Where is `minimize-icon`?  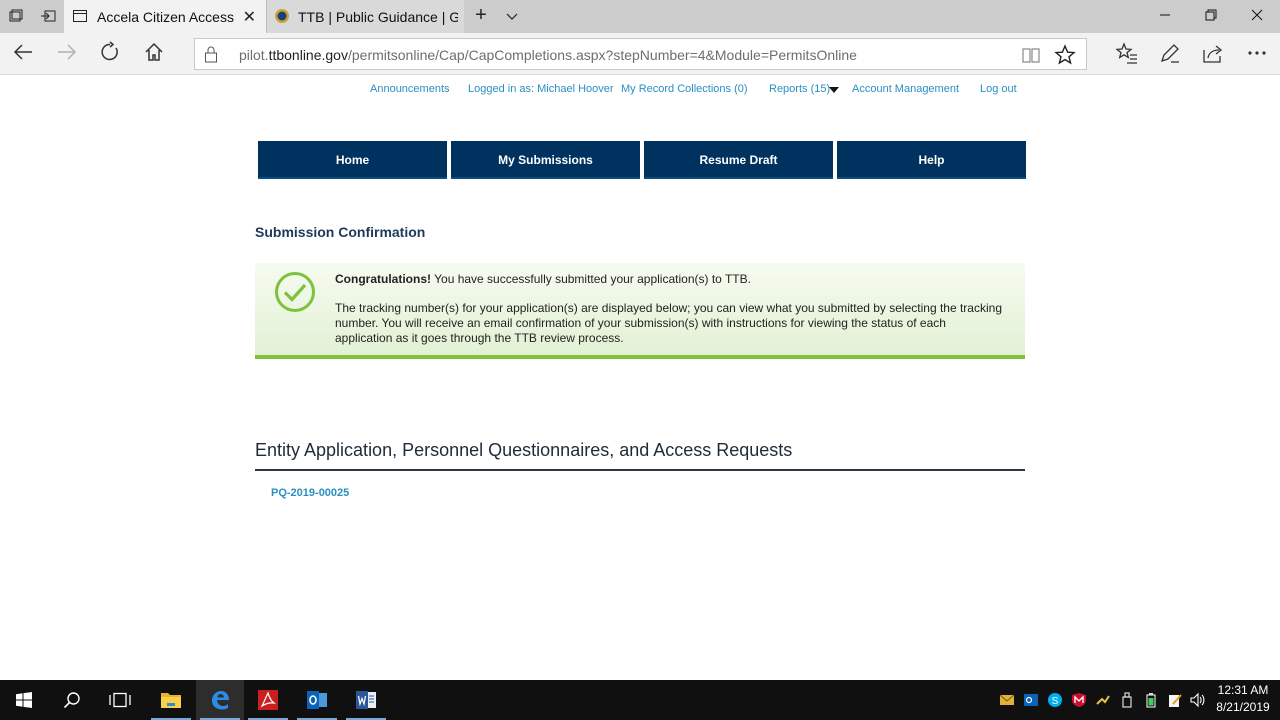
minimize-icon is located at coordinates (1165, 16).